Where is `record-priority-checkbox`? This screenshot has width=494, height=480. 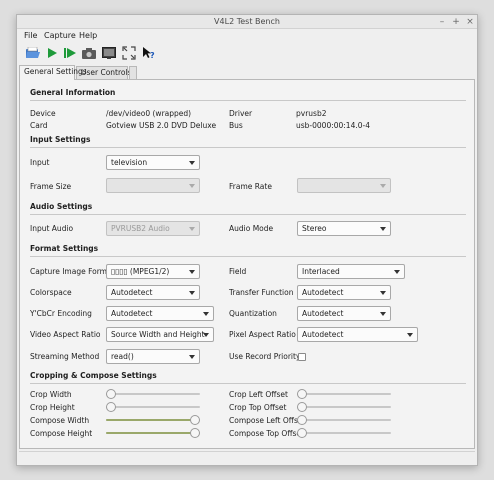 record-priority-checkbox is located at coordinates (302, 357).